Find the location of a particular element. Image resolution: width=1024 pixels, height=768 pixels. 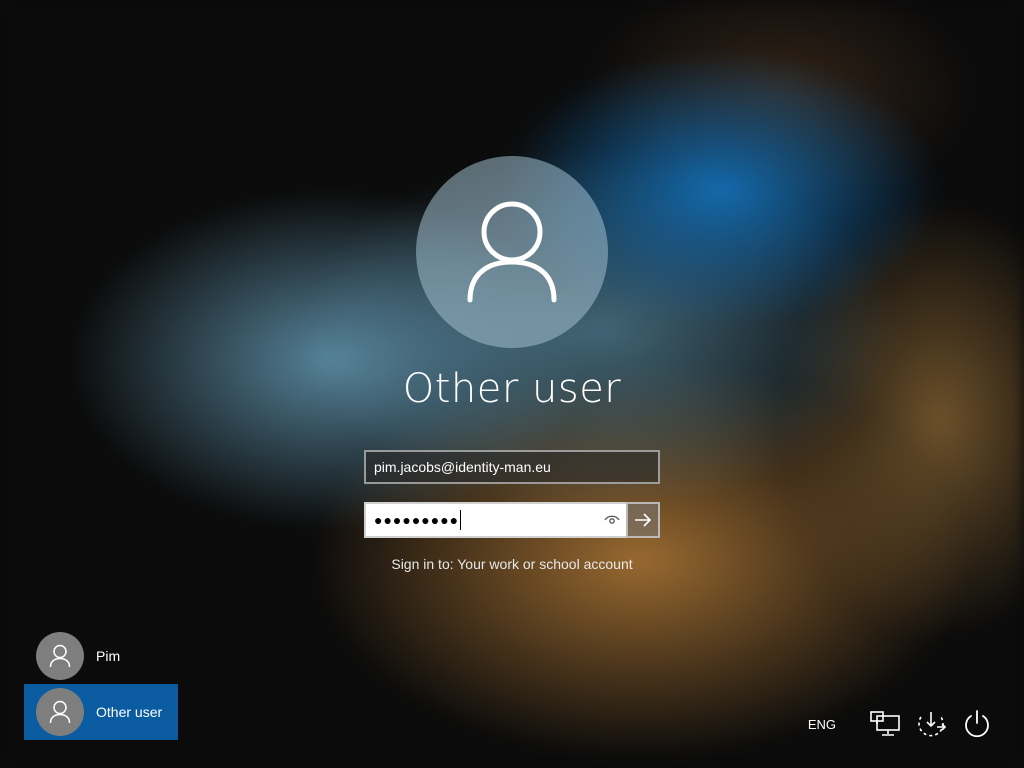

eye-icon is located at coordinates (612, 520).